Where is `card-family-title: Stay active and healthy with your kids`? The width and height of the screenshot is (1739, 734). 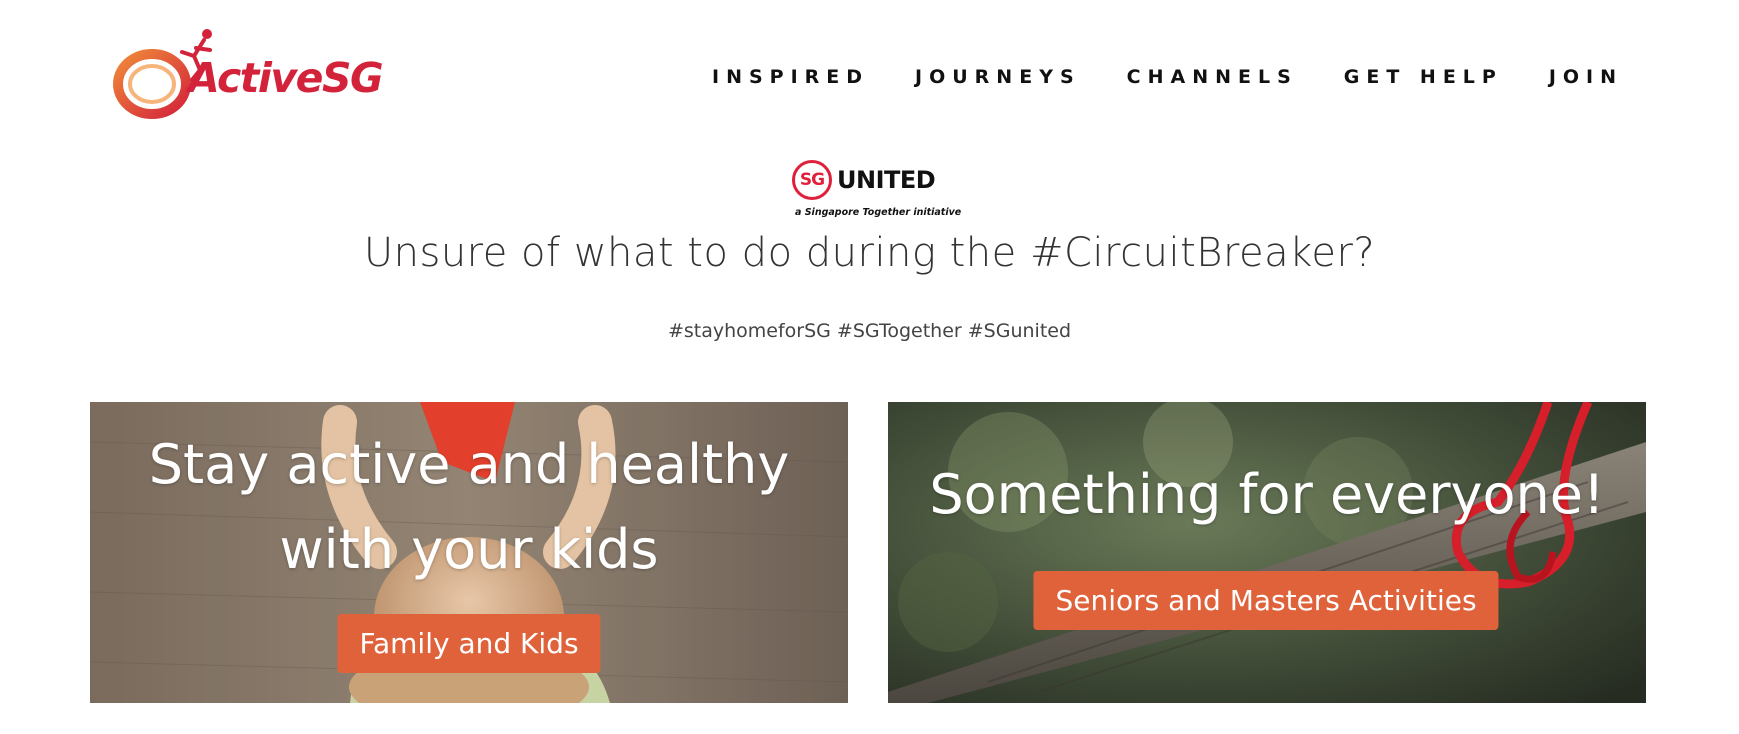
card-family-title: Stay active and healthy with your kids is located at coordinates (469, 507).